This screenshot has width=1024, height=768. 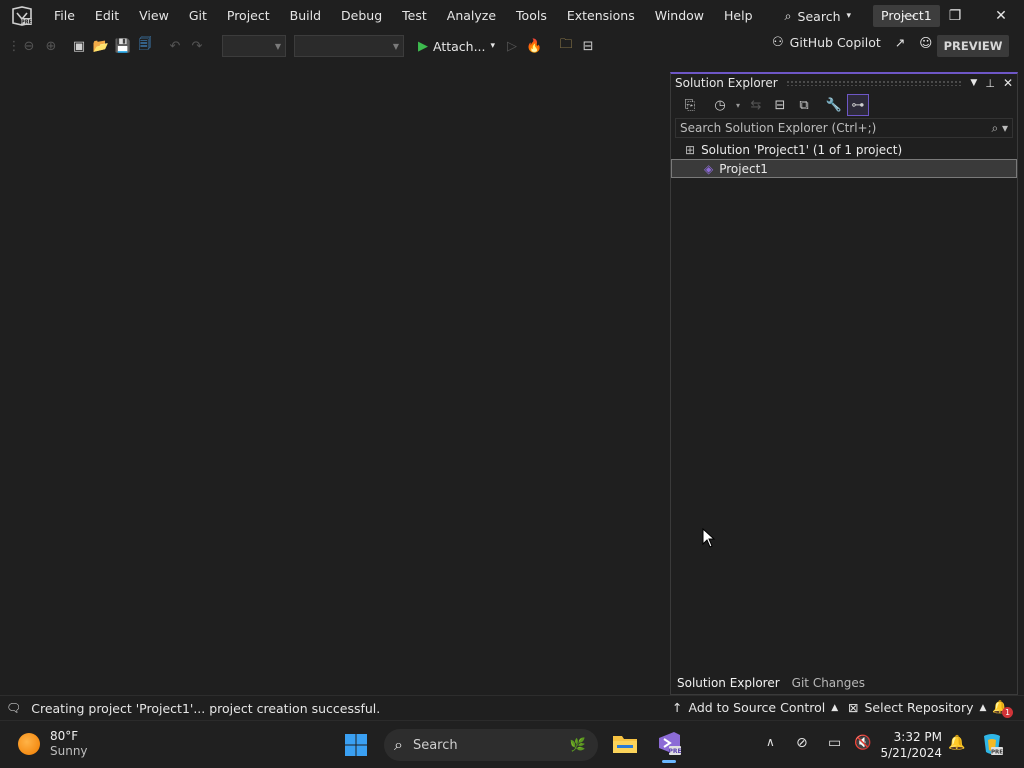 What do you see at coordinates (677, 707) in the screenshot?
I see `arrow-up-icon: ↑` at bounding box center [677, 707].